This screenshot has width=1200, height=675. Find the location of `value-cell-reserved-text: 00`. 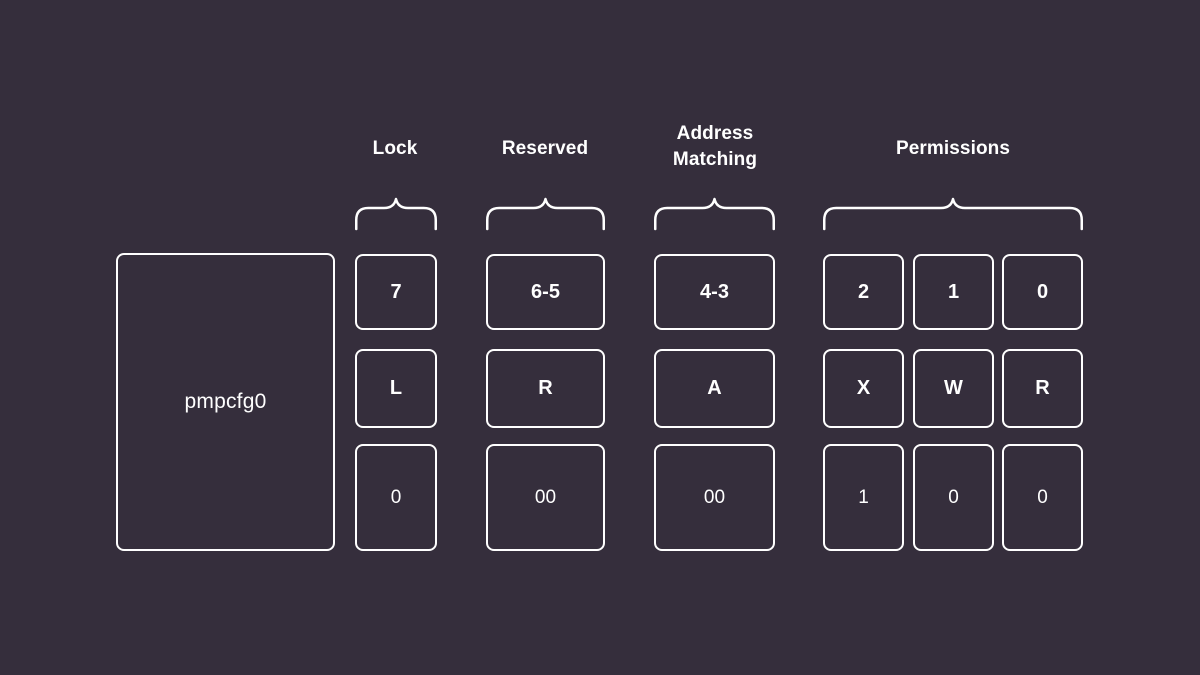

value-cell-reserved-text: 00 is located at coordinates (545, 497).